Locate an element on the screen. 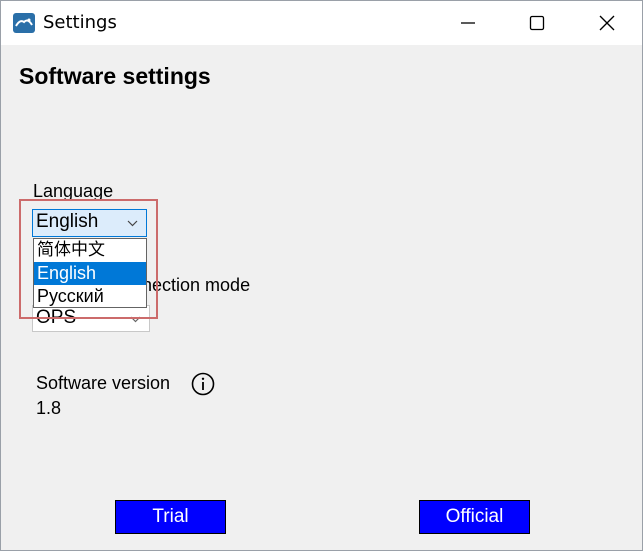  maximize-icon is located at coordinates (537, 23).